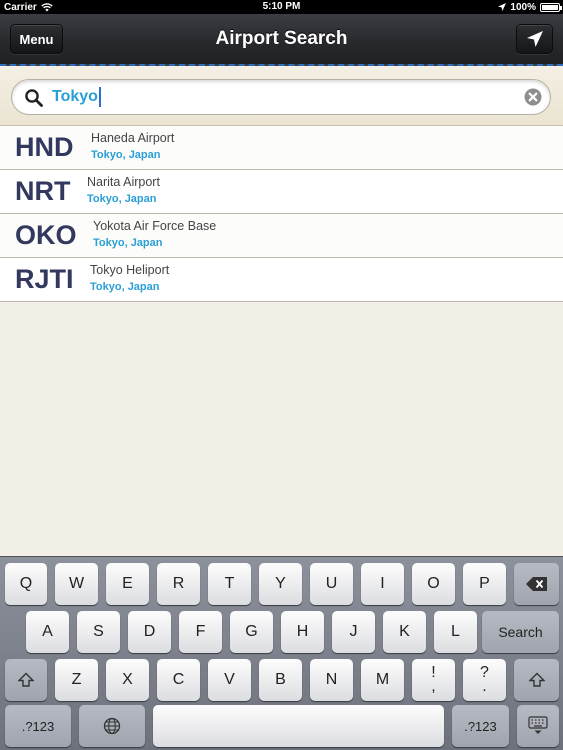 Image resolution: width=563 pixels, height=750 pixels. I want to click on key-h: H, so click(302, 632).